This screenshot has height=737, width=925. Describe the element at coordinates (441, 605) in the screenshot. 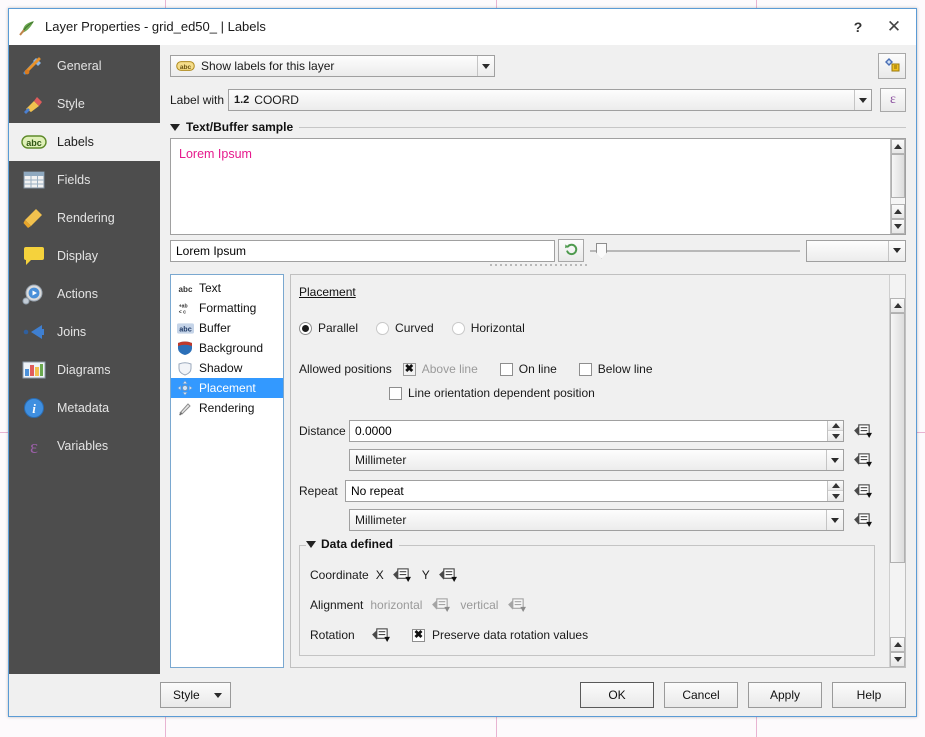

I see `alignment-horizontal-data-defined-button` at that location.